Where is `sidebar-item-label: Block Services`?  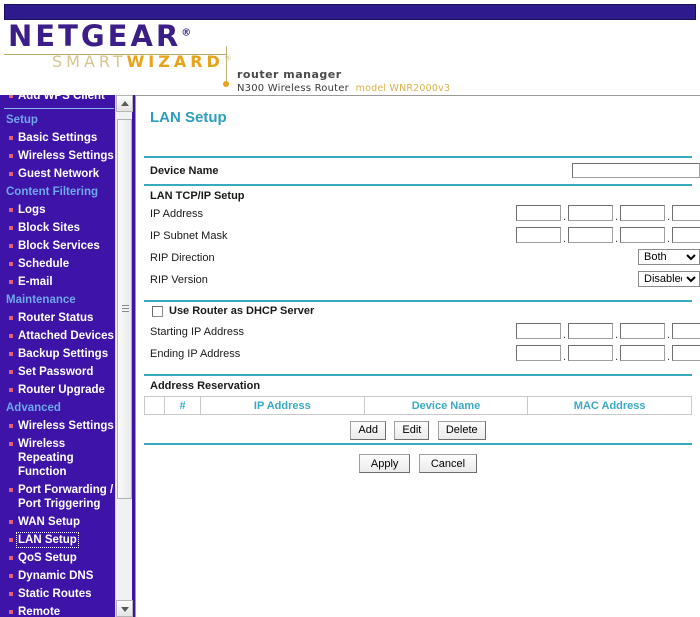
sidebar-item-label: Block Services is located at coordinates (59, 246).